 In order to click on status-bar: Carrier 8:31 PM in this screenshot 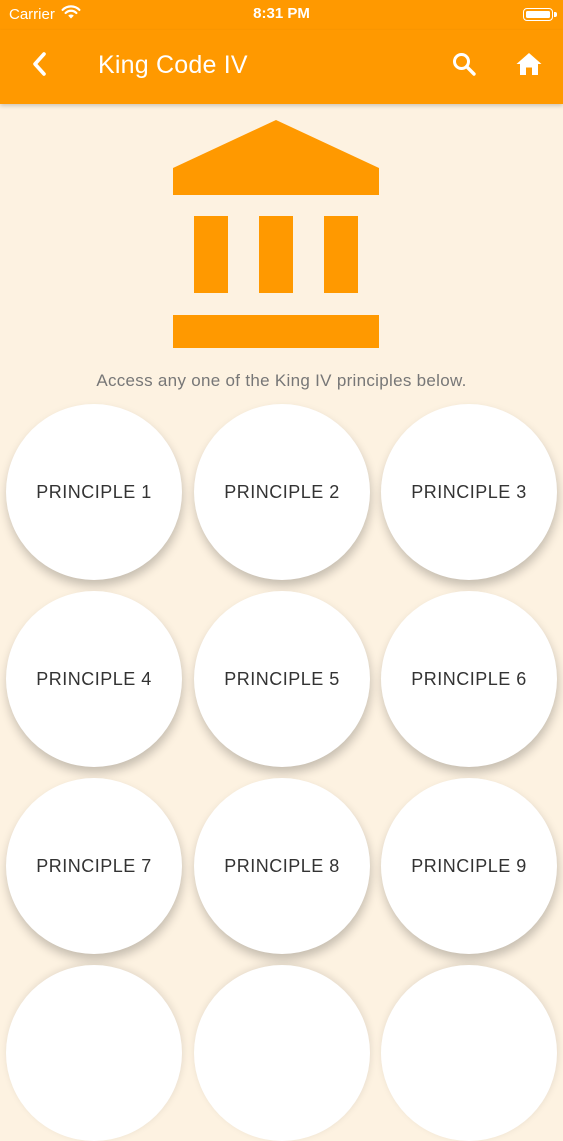, I will do `click(281, 15)`.